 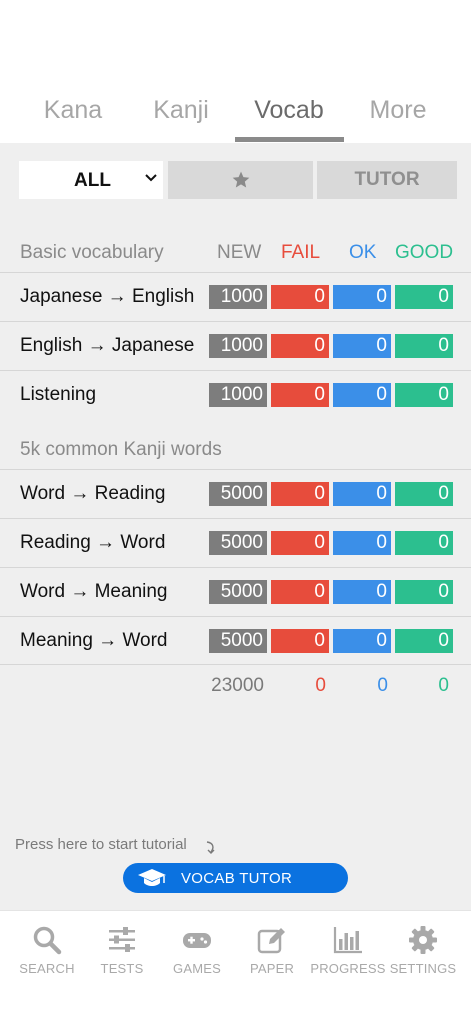 I want to click on deck-row-word-reading: Word → Reading 5000 0 0 0, so click(x=235, y=493).